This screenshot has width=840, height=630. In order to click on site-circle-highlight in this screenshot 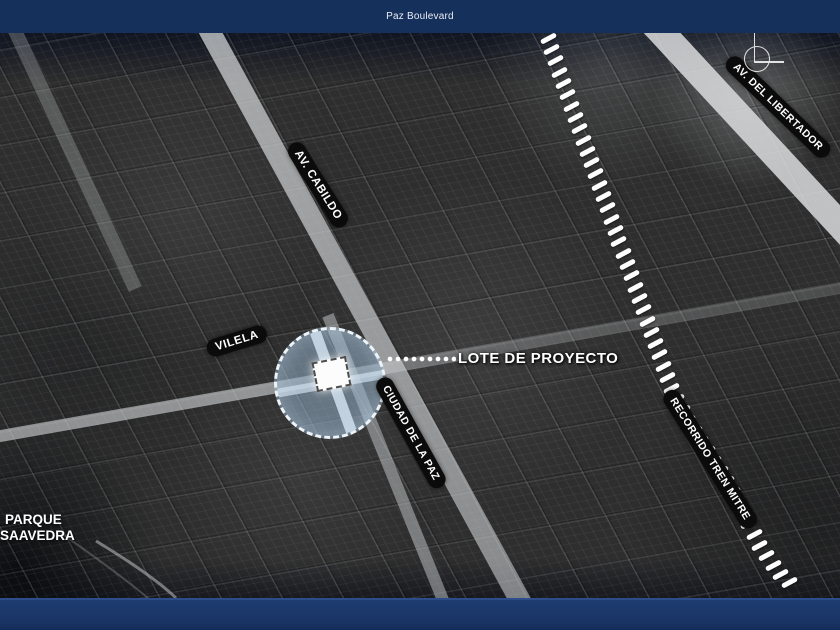, I will do `click(330, 383)`.